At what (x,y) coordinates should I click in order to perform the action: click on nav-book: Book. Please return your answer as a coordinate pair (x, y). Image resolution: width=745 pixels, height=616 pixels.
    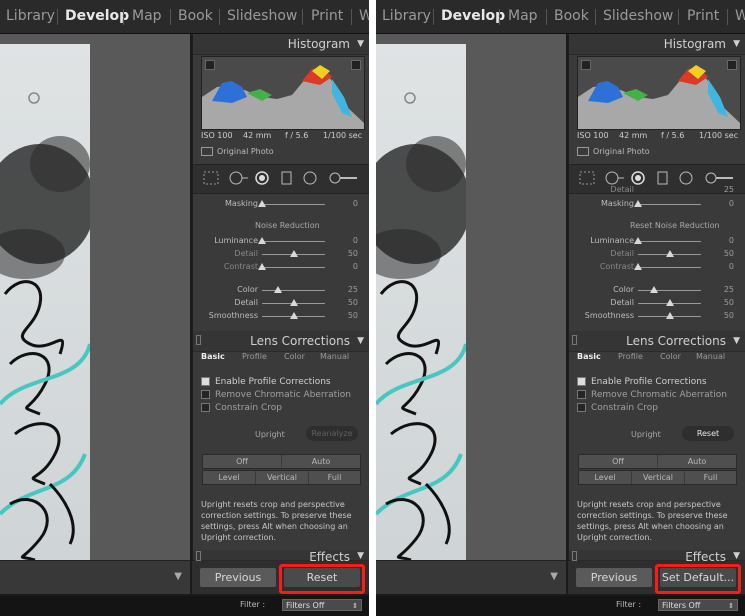
    Looking at the image, I should click on (195, 16).